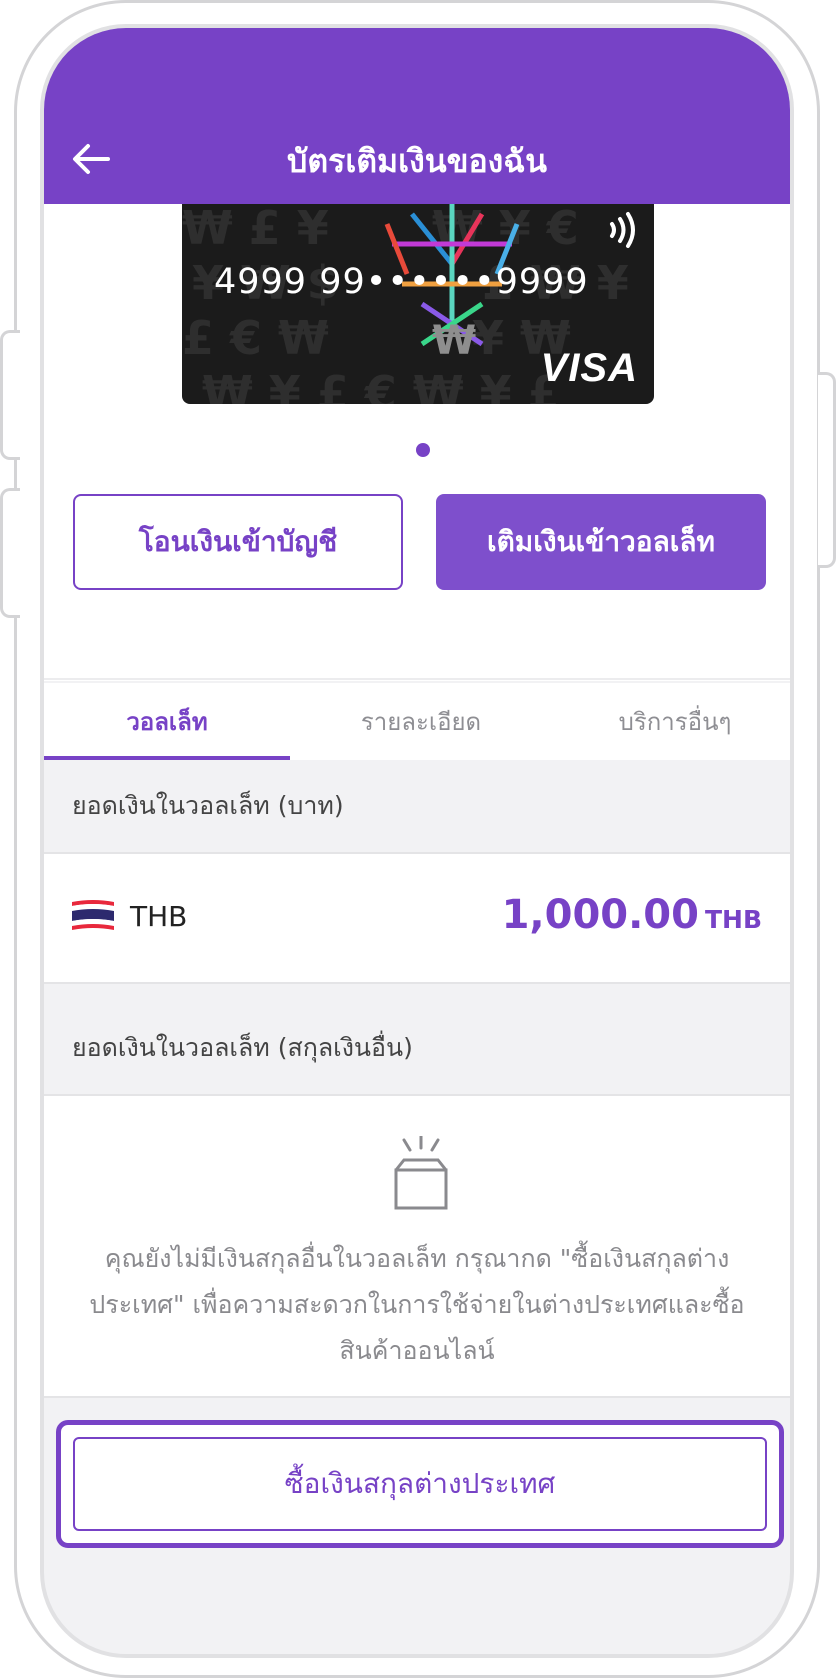 This screenshot has width=837, height=1680. I want to click on tab-wallet: วอลเล็ท, so click(167, 721).